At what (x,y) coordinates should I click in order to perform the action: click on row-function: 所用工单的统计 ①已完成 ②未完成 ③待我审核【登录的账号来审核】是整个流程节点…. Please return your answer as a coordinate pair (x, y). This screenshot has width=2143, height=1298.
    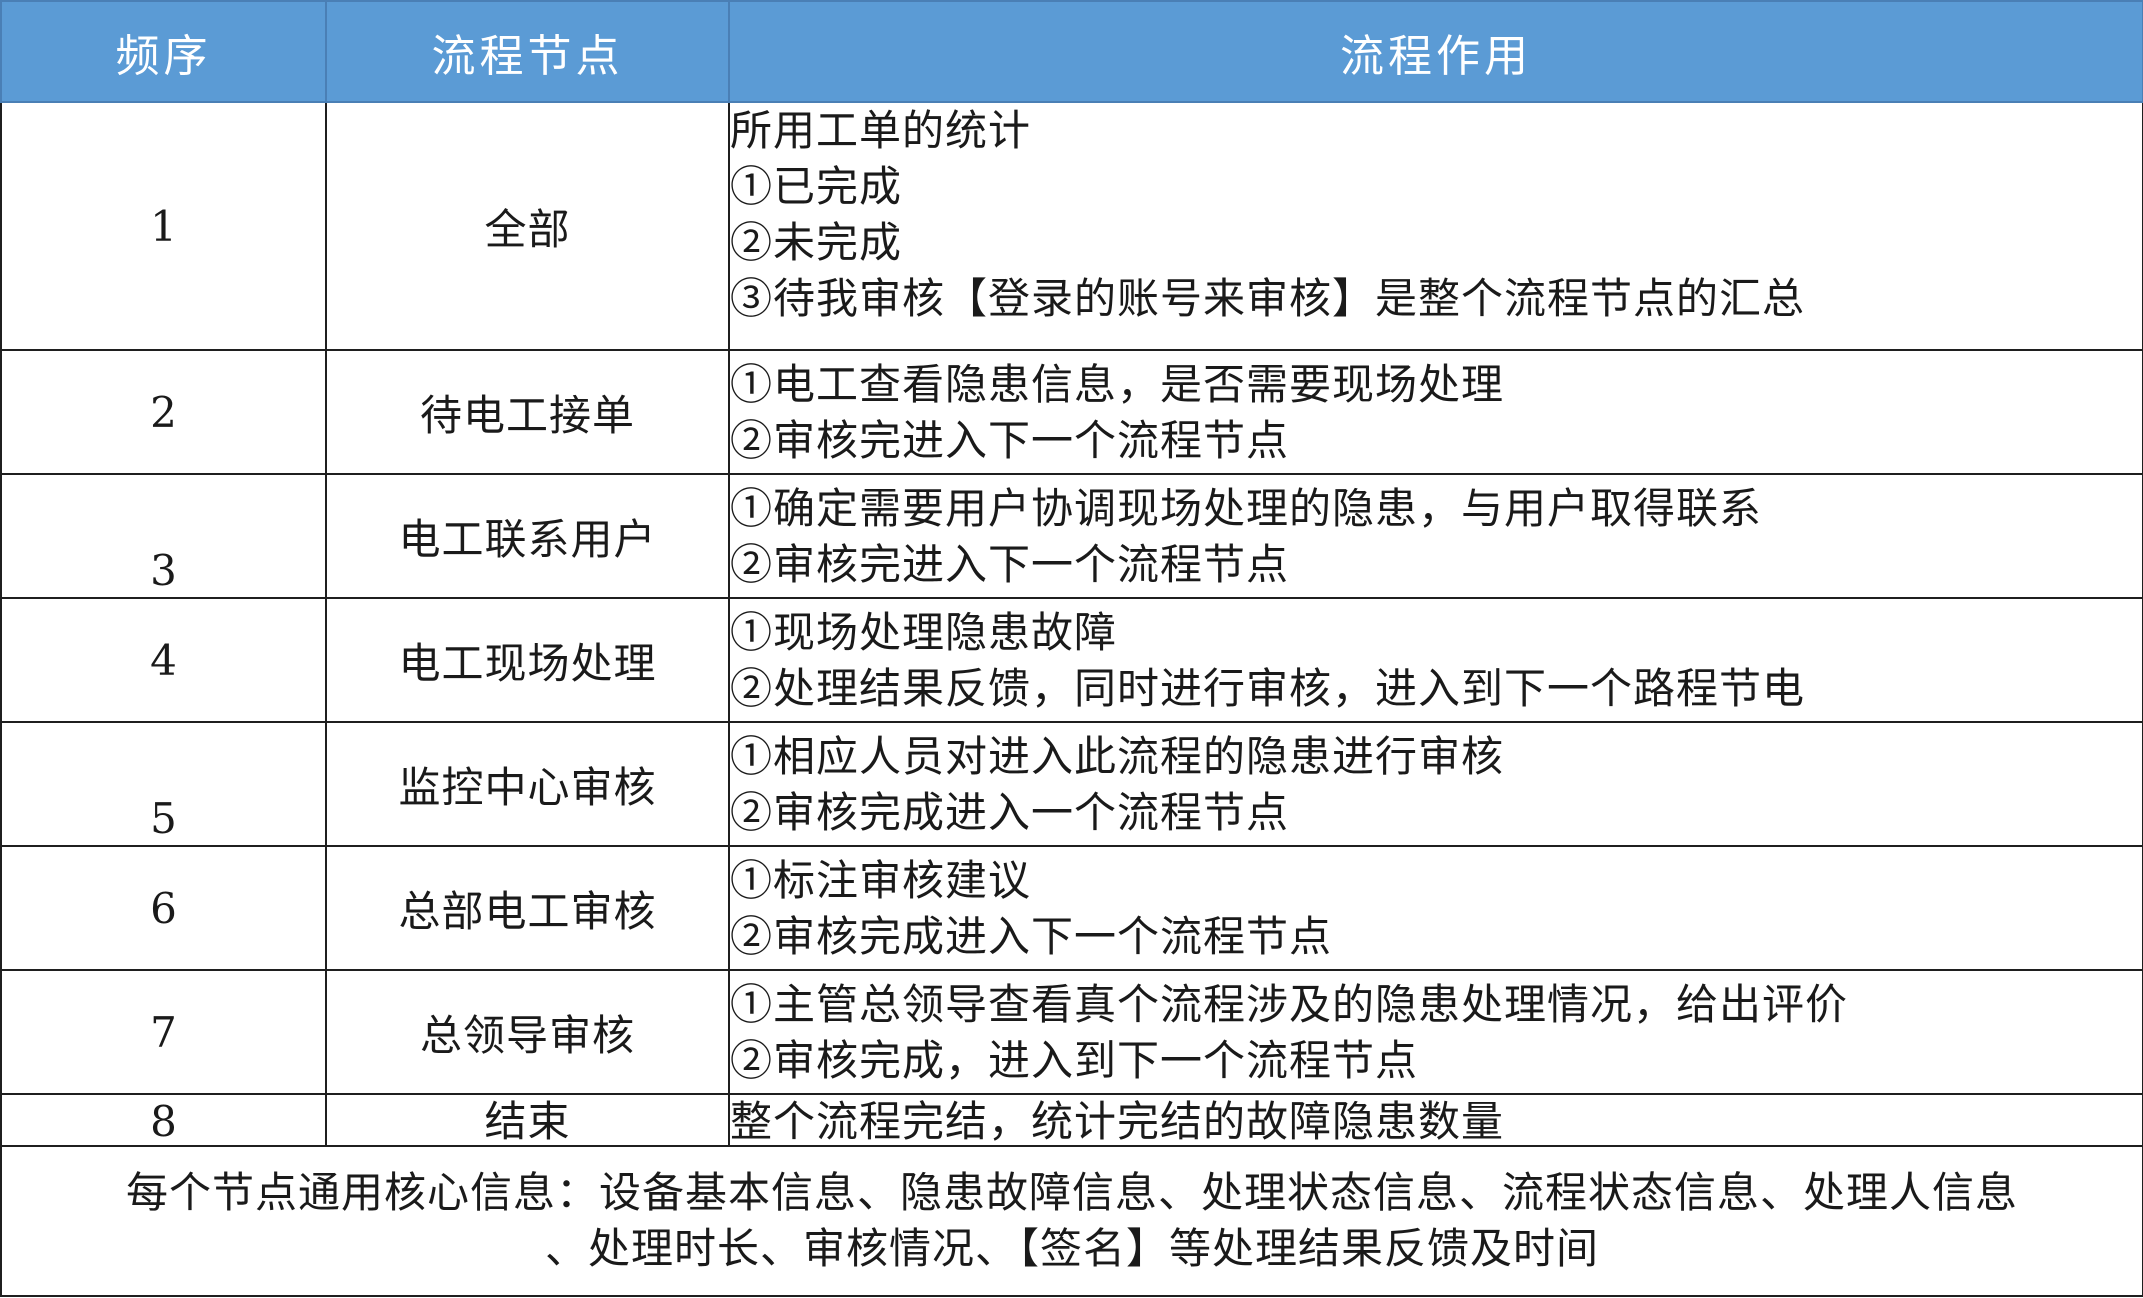
    Looking at the image, I should click on (1435, 226).